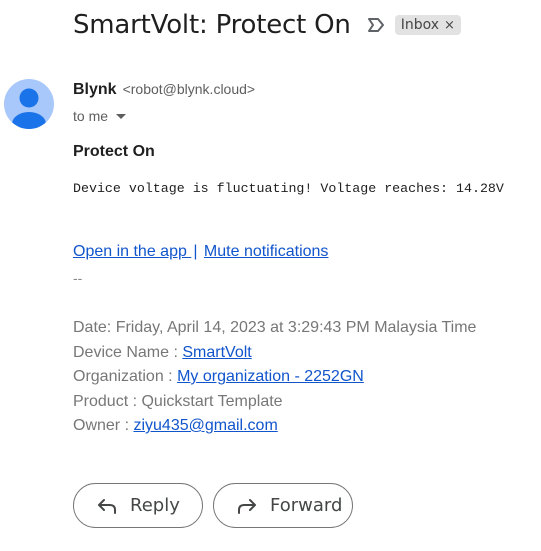 The height and width of the screenshot is (551, 541). Describe the element at coordinates (189, 89) in the screenshot. I see `sender-email: <robot@blynk.cloud>` at that location.